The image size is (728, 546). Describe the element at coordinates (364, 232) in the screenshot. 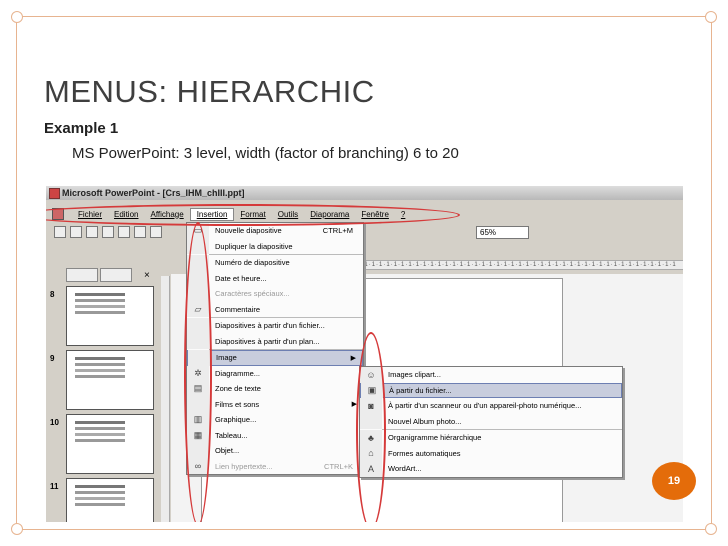

I see `standard-toolbar` at that location.